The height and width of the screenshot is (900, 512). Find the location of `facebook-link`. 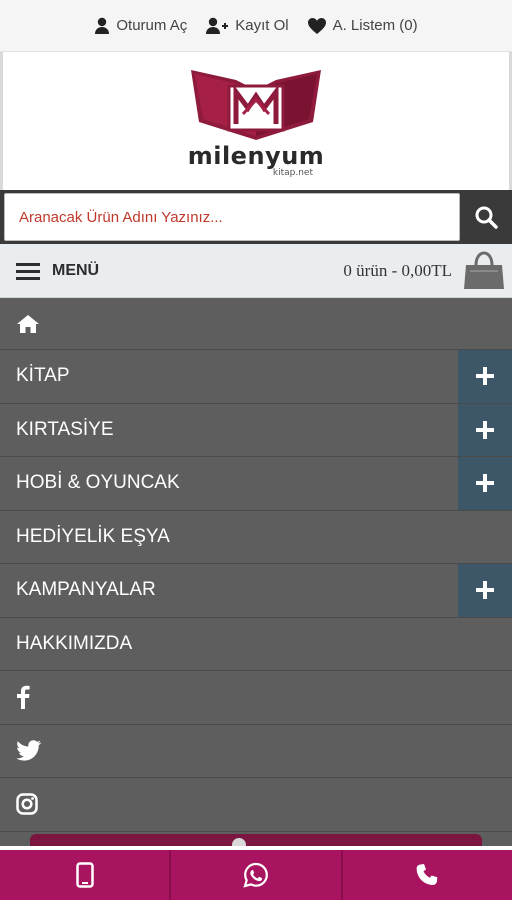

facebook-link is located at coordinates (256, 697).